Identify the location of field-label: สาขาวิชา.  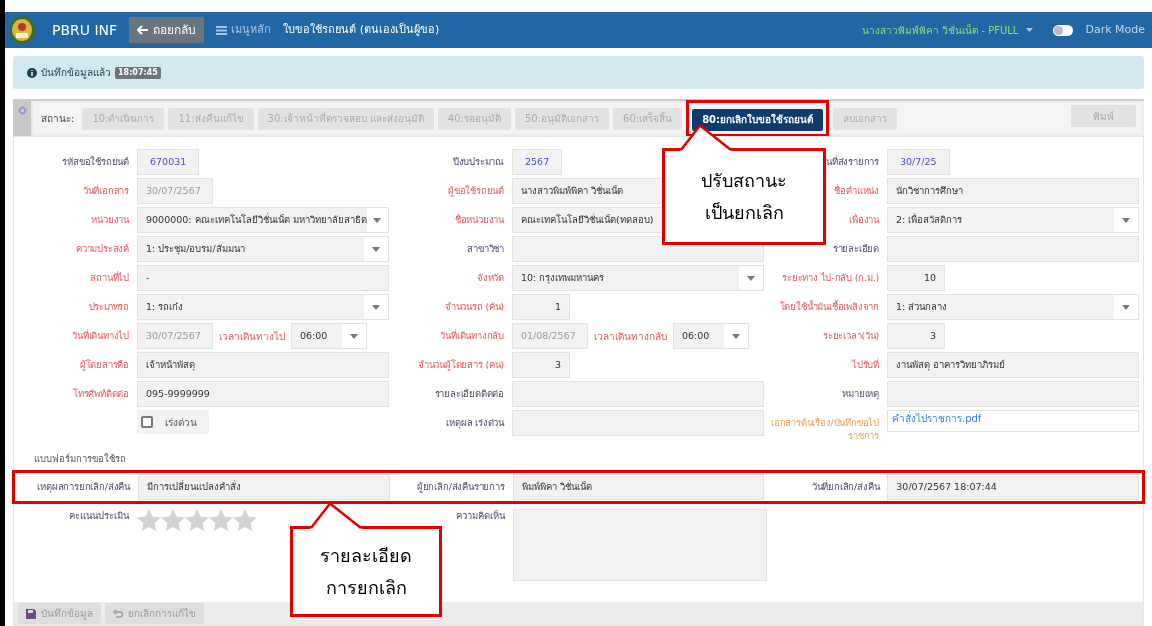
(485, 248).